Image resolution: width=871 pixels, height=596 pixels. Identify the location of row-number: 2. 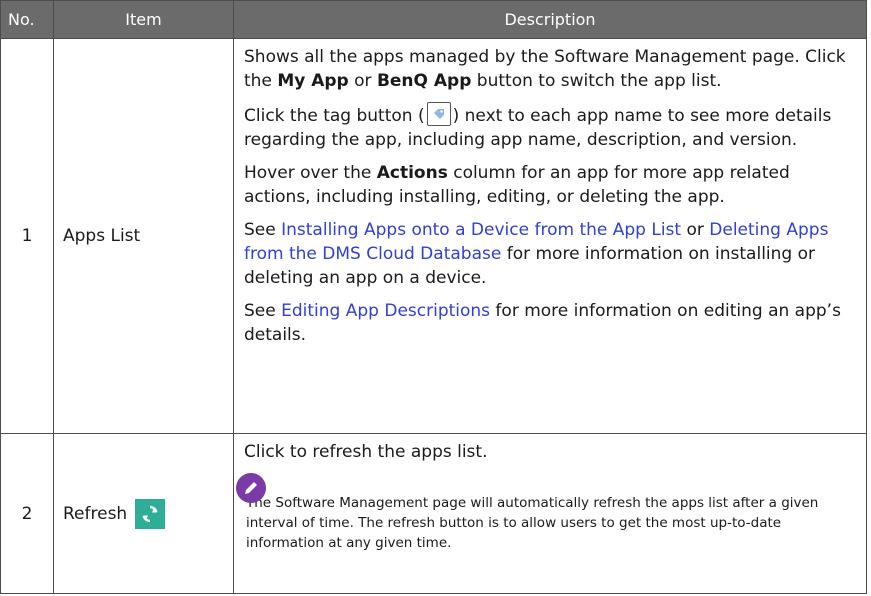
(27, 513).